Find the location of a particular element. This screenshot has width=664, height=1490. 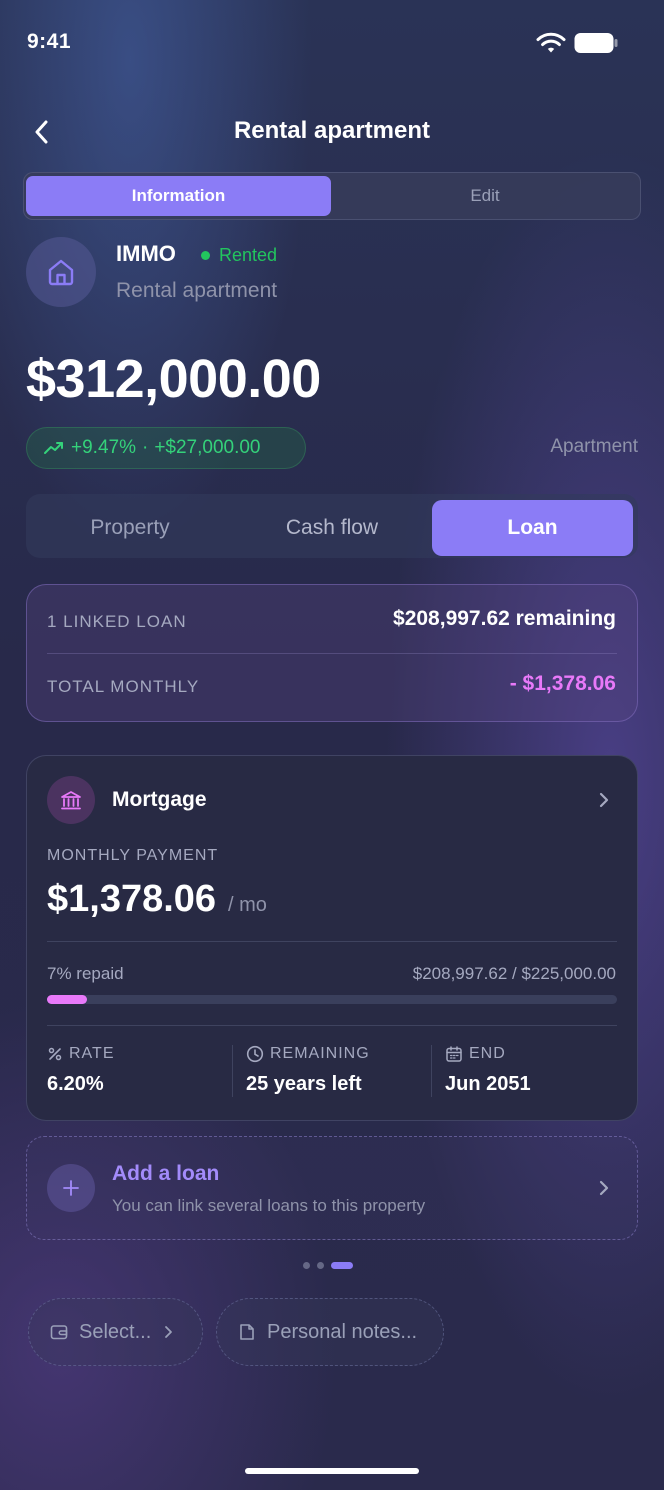

remaining-value: 25 years left is located at coordinates (304, 1084).